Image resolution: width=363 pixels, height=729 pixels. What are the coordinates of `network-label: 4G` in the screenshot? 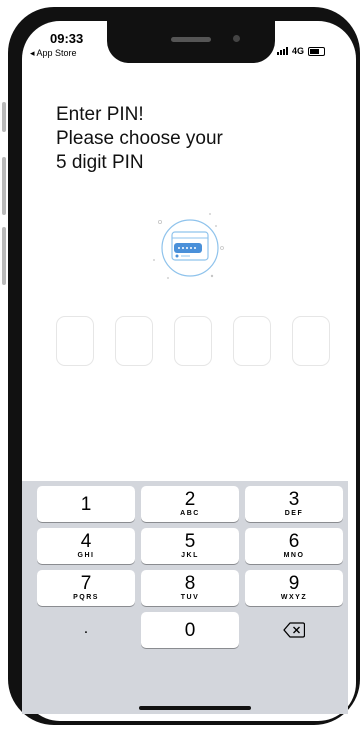 It's located at (298, 51).